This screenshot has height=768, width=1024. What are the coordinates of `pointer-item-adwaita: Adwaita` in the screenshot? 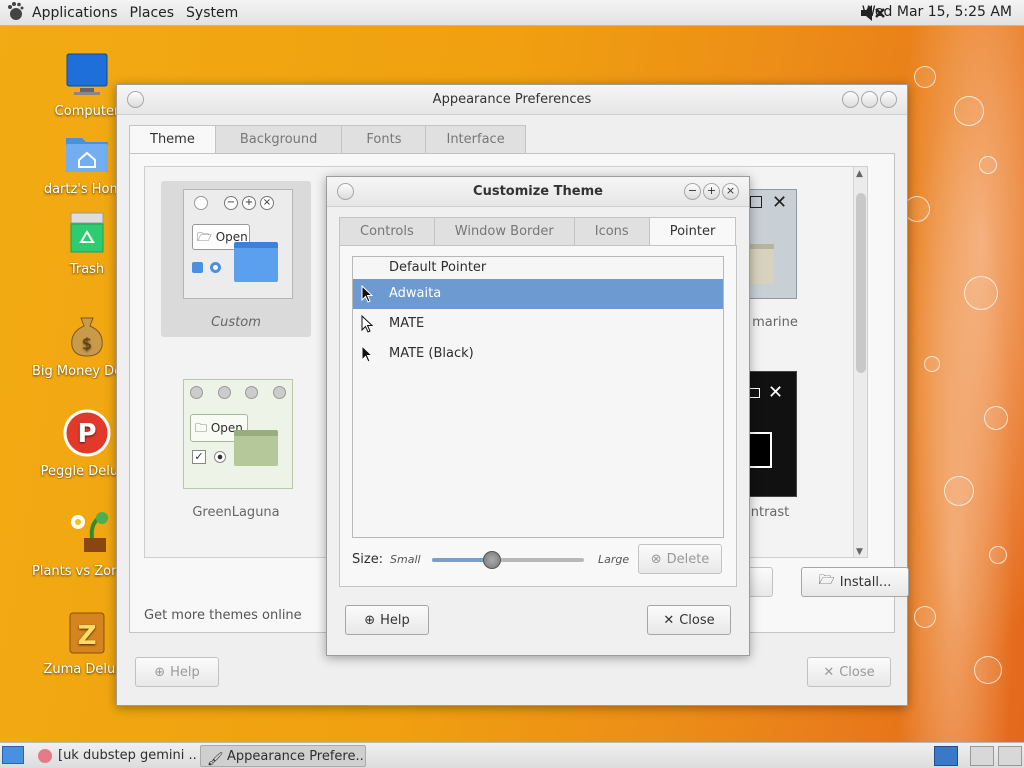 It's located at (538, 294).